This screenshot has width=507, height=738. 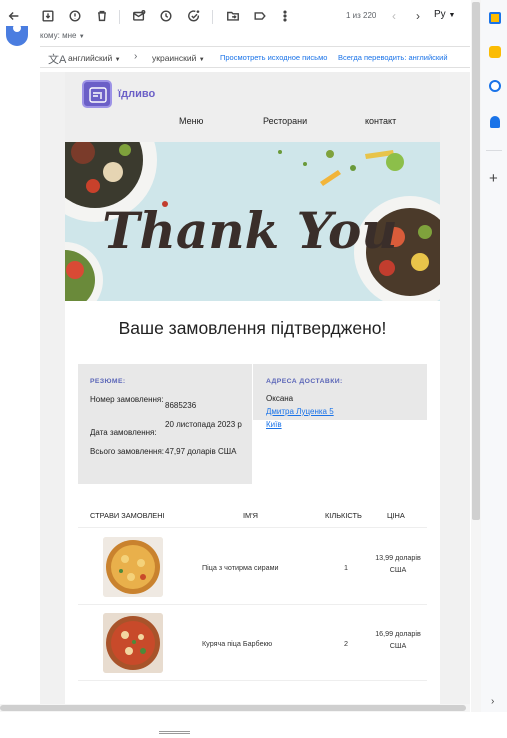 I want to click on nav-contact-link: контакт, so click(x=380, y=121).